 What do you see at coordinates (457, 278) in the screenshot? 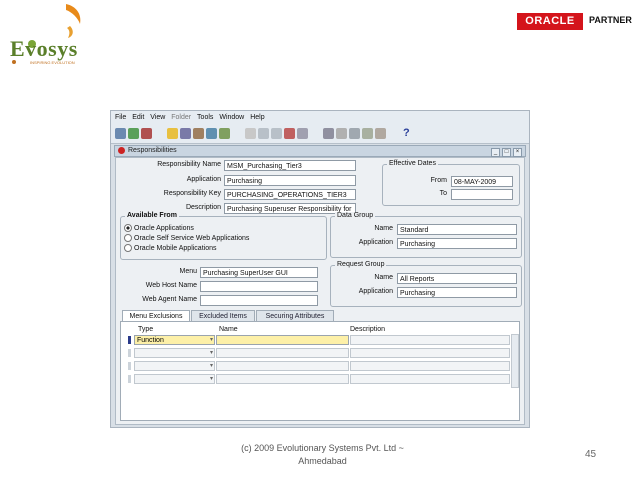
I see `request-group-name-field: All Reports` at bounding box center [457, 278].